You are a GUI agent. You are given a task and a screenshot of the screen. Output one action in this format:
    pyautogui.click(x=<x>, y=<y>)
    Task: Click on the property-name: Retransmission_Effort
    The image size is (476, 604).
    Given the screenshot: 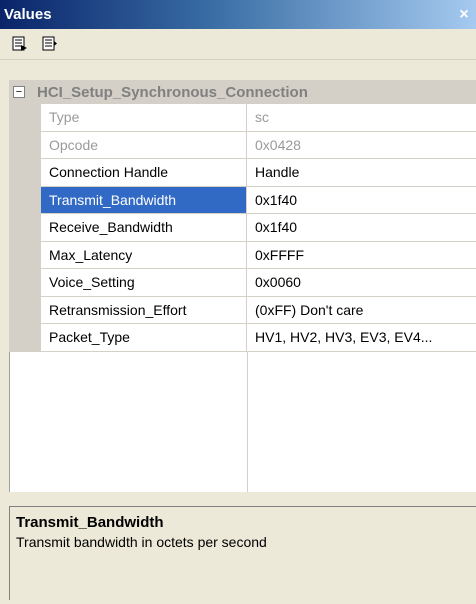 What is the action you would take?
    pyautogui.click(x=144, y=309)
    